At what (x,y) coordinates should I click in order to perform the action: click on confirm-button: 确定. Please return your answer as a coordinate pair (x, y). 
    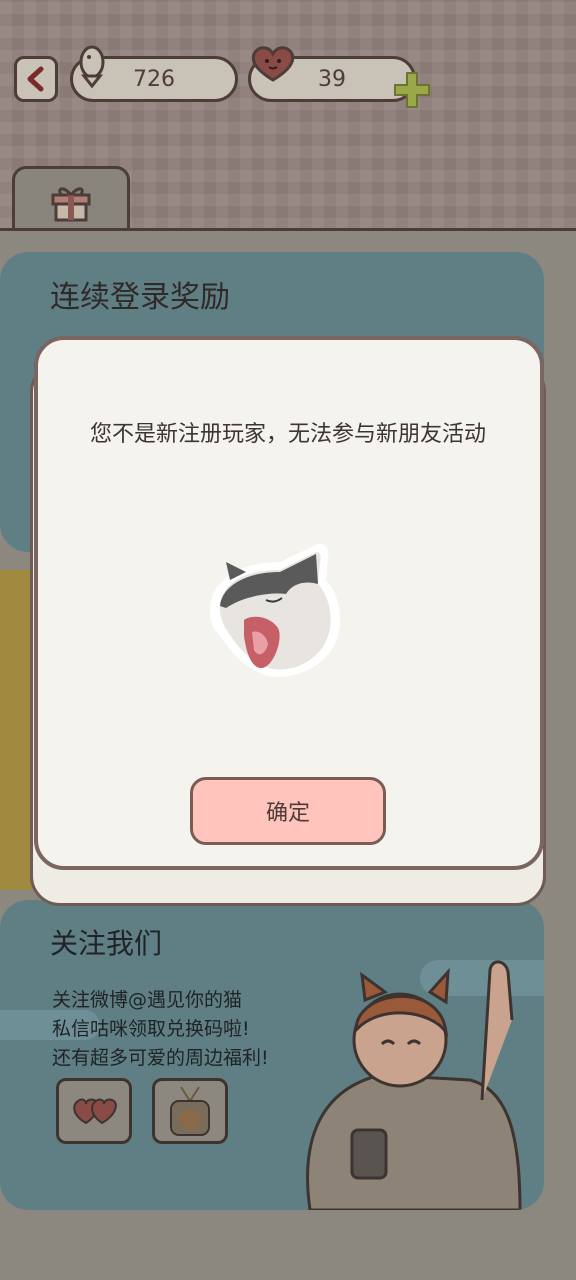
    Looking at the image, I should click on (288, 811).